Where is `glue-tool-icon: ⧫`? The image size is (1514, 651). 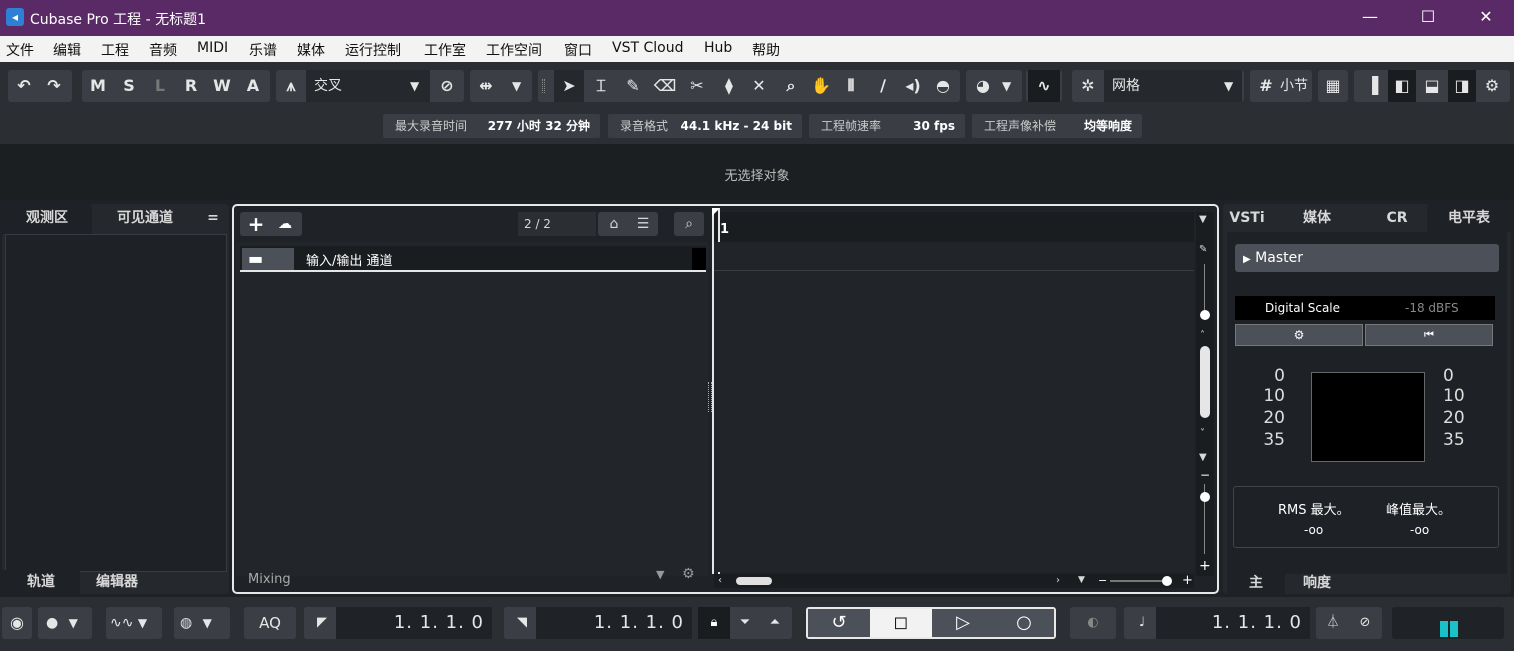 glue-tool-icon: ⧫ is located at coordinates (729, 86).